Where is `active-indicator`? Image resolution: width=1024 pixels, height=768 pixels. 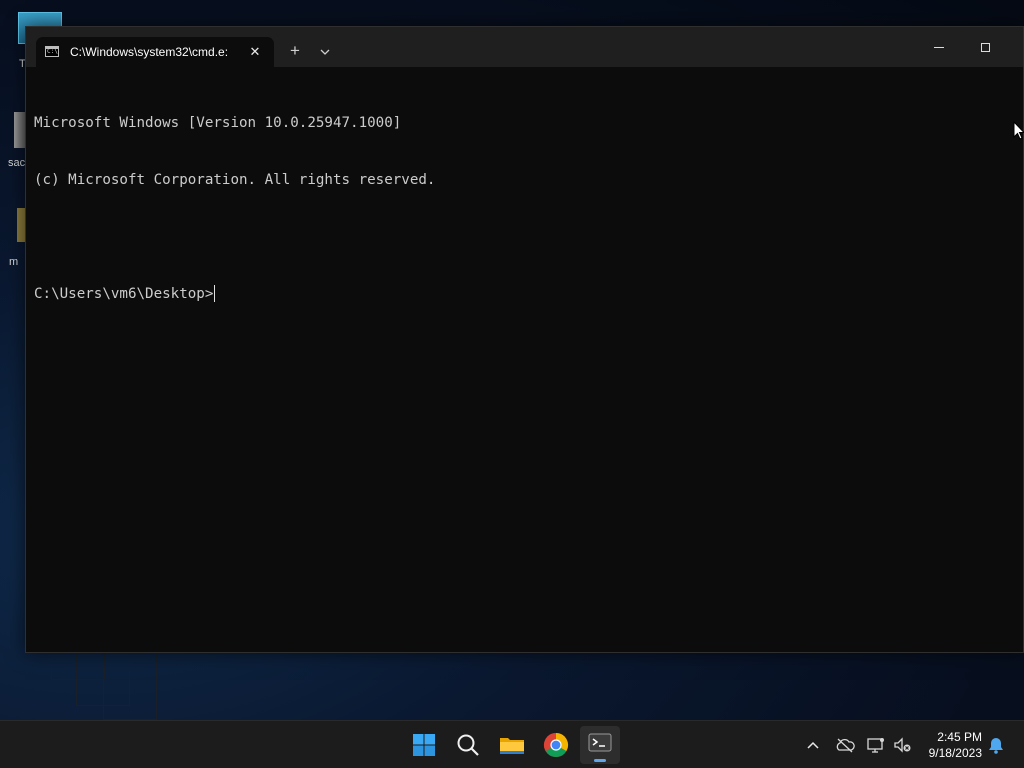
active-indicator is located at coordinates (600, 760).